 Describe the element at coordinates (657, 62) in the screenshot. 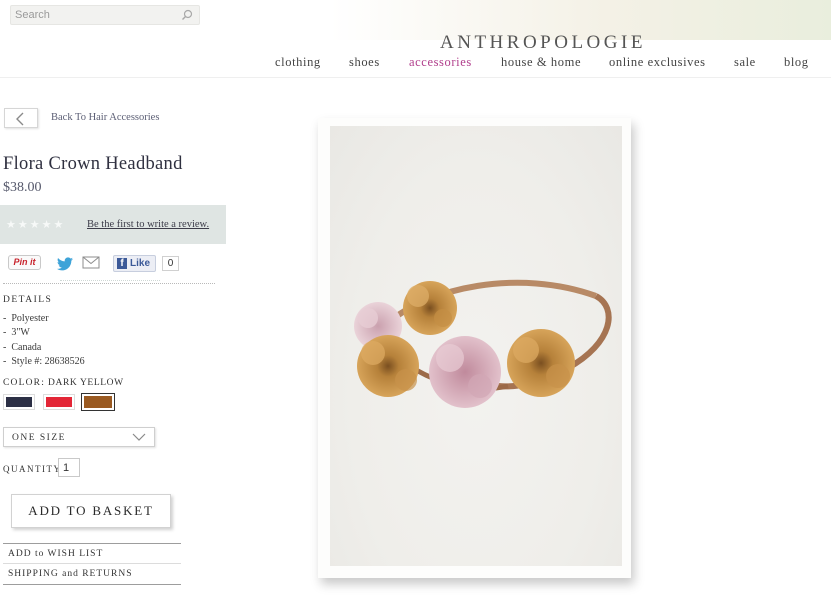

I see `nav-online-exclusives: online exclusives` at that location.